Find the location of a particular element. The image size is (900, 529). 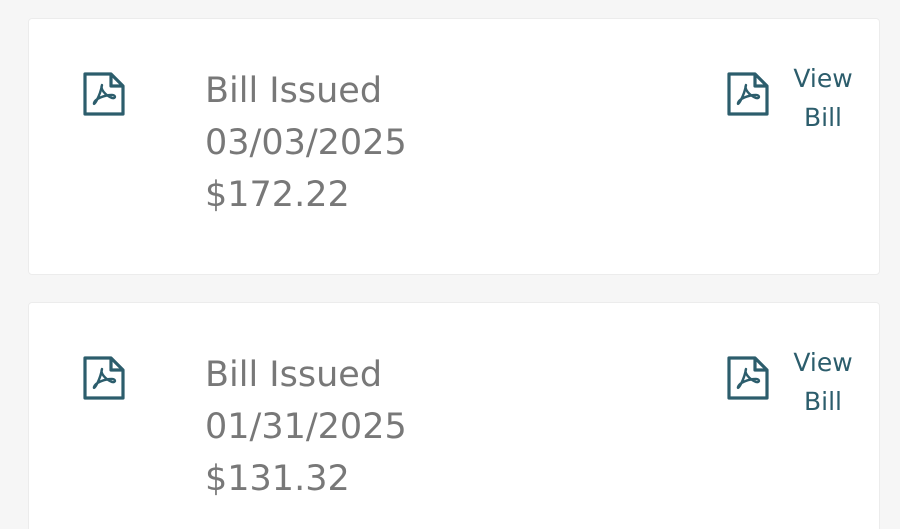

bill-date: 03/03/2025 is located at coordinates (306, 143).